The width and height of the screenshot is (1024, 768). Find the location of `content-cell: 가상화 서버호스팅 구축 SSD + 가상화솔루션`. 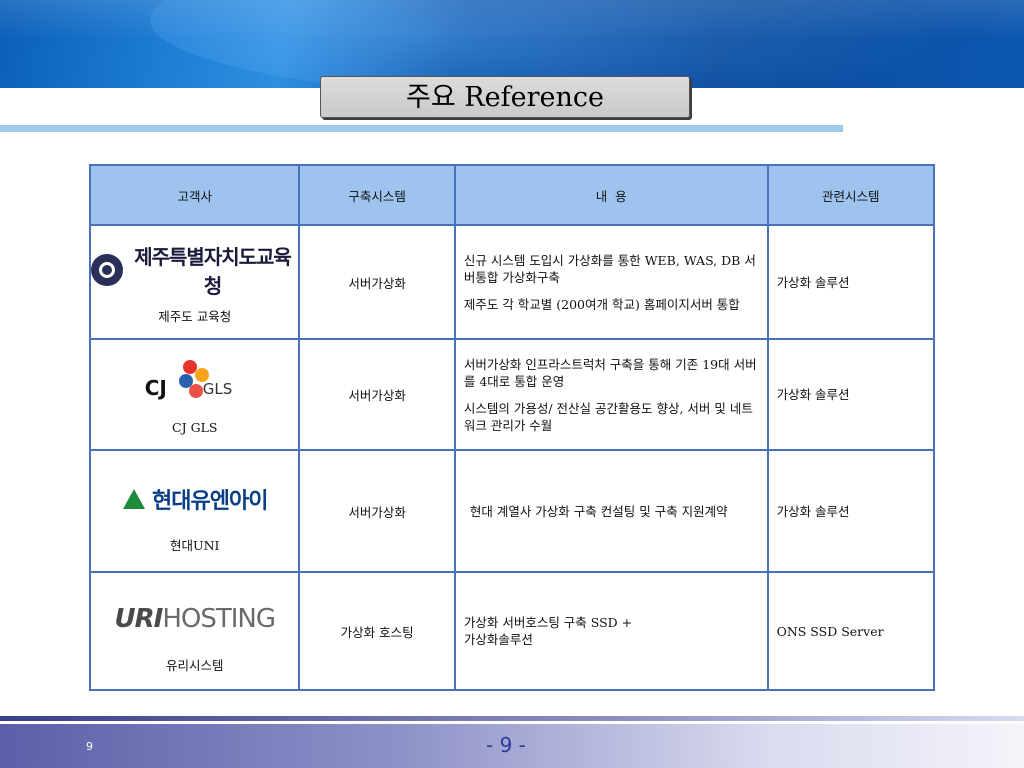

content-cell: 가상화 서버호스팅 구축 SSD + 가상화솔루션 is located at coordinates (611, 631).